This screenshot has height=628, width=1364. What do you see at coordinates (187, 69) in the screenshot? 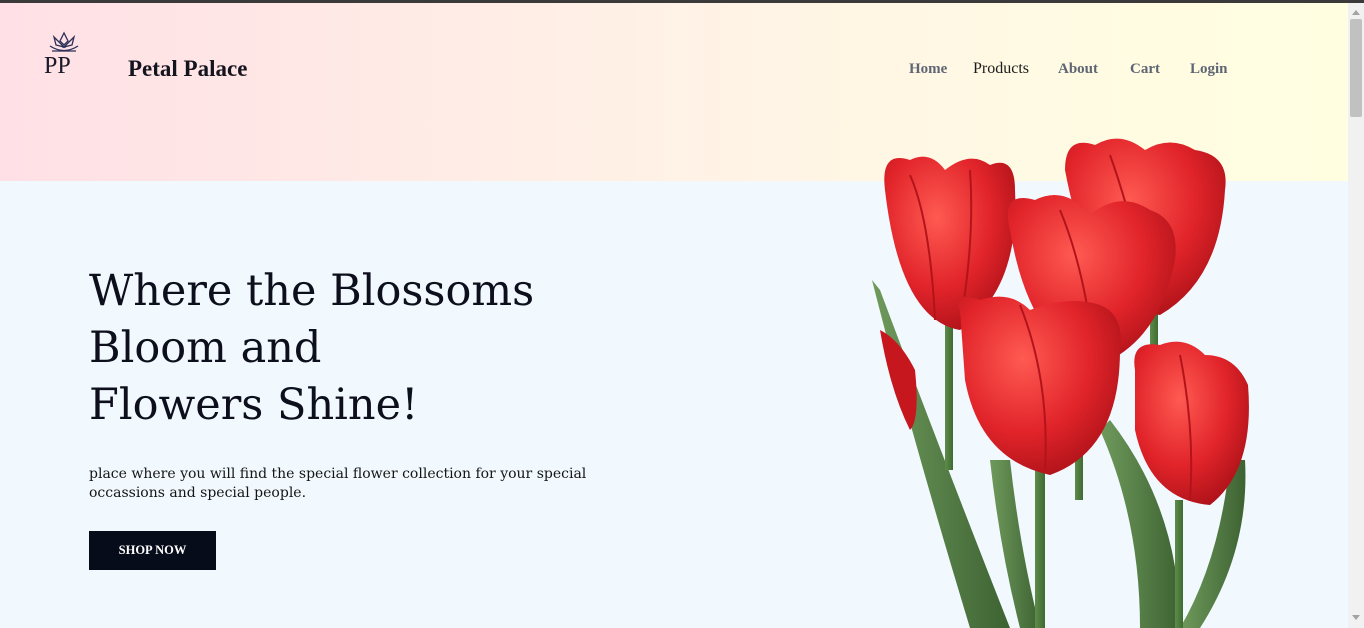
I see `brand-name: Petal Palace` at bounding box center [187, 69].